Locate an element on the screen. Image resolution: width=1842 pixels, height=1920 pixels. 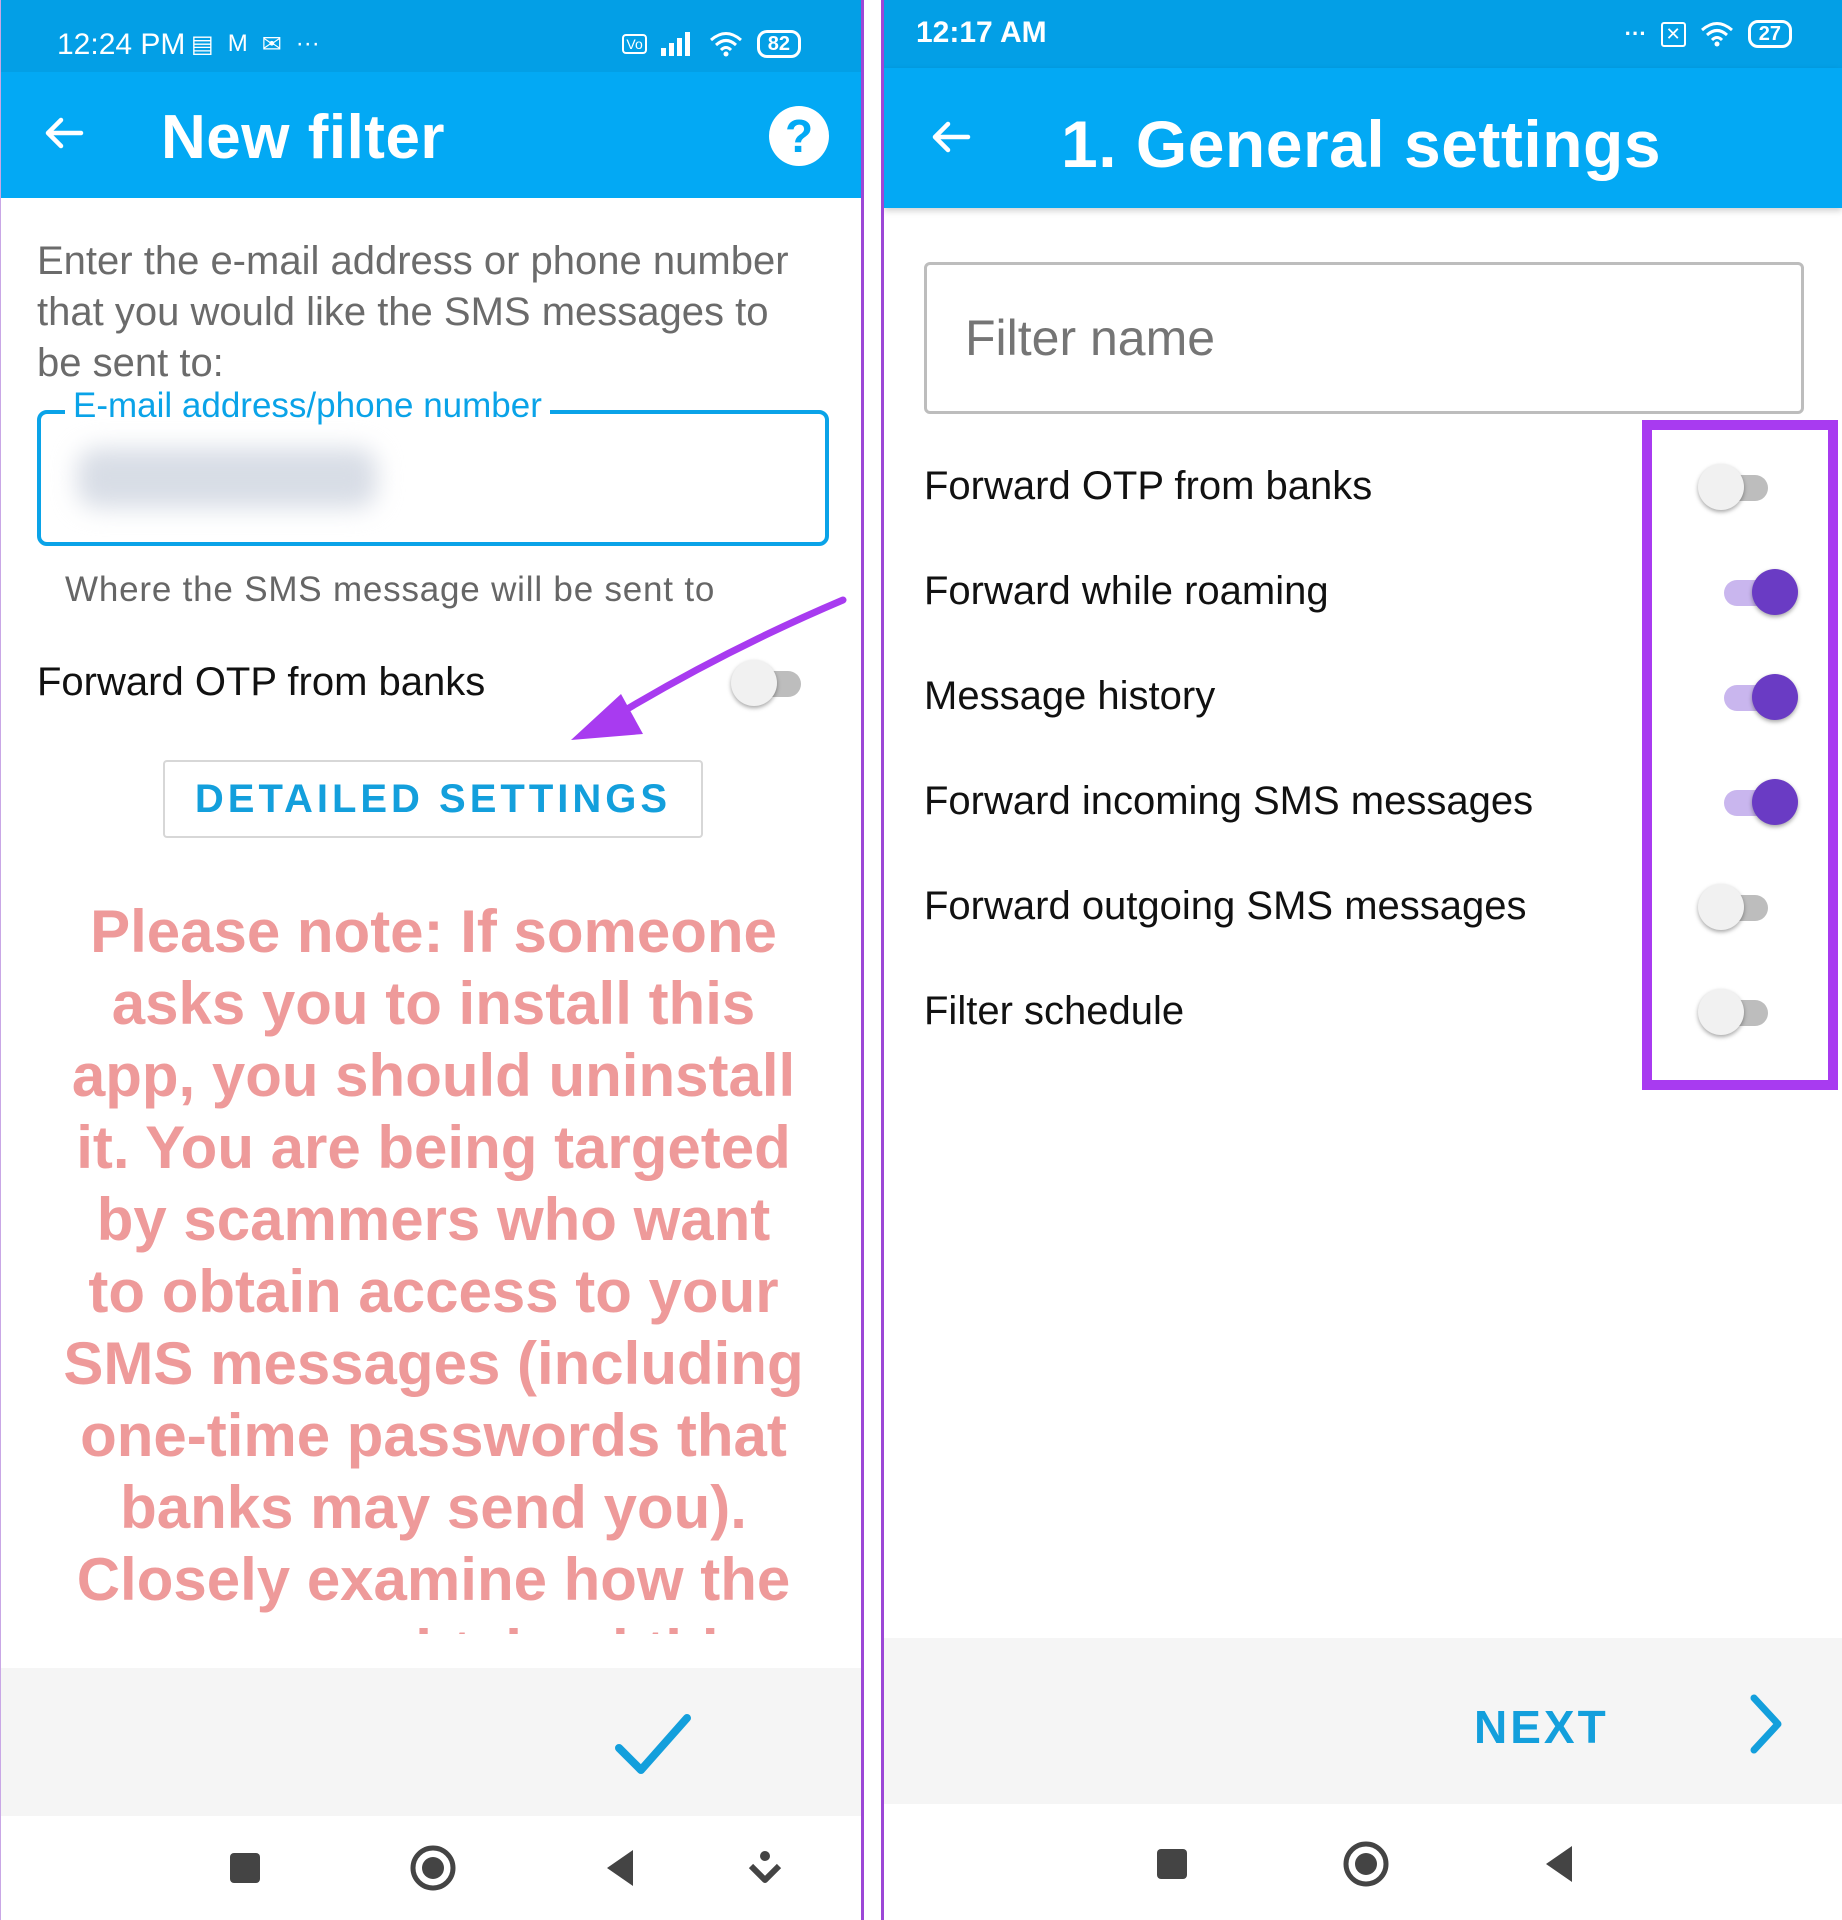
app-bar: 1. General settings is located at coordinates (1363, 138).